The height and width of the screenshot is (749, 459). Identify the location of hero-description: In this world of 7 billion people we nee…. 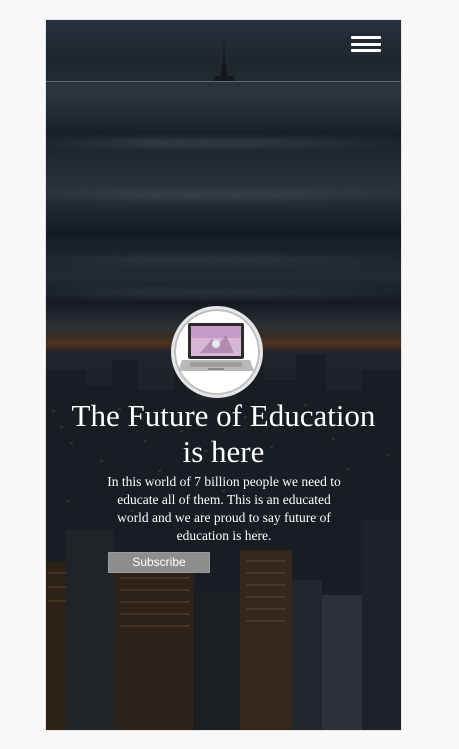
(224, 508).